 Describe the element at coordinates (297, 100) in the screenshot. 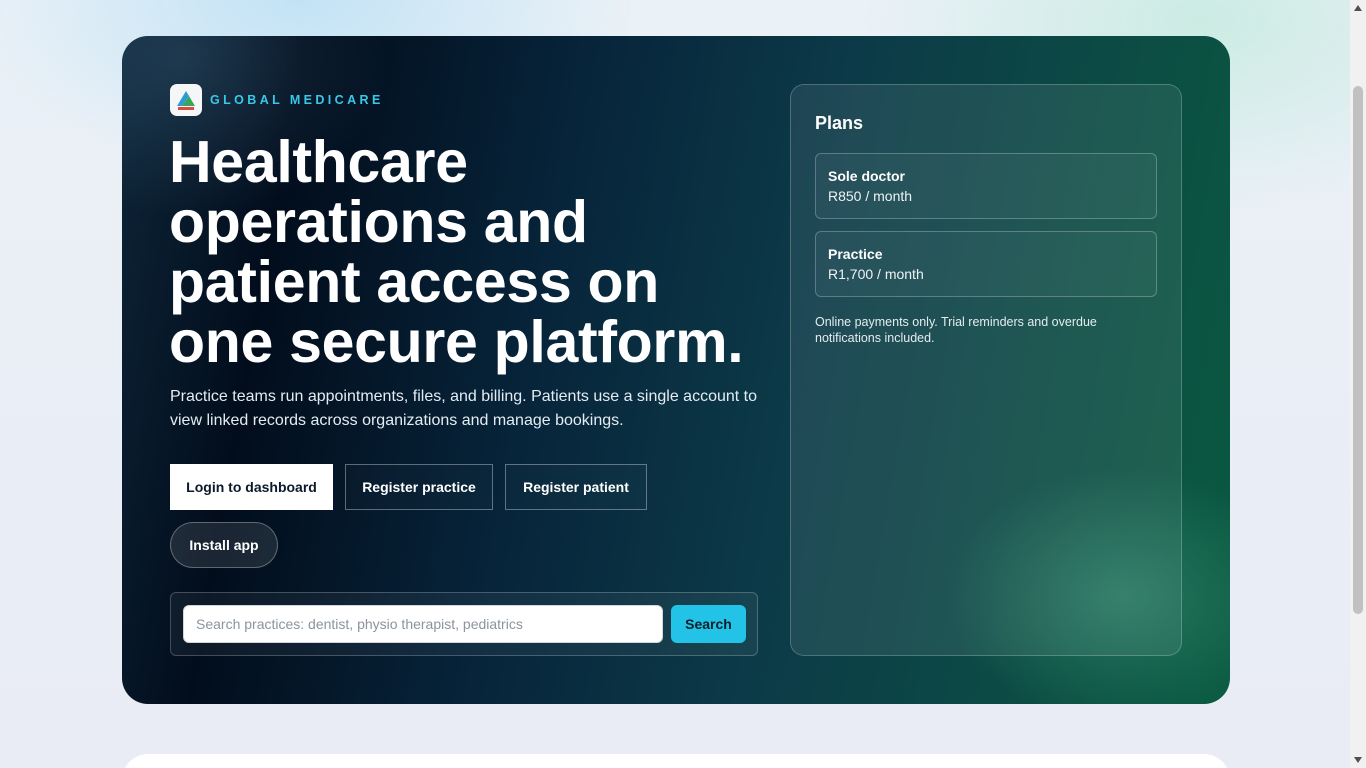

I see `brand-name: GLOBAL MEDICARE` at that location.